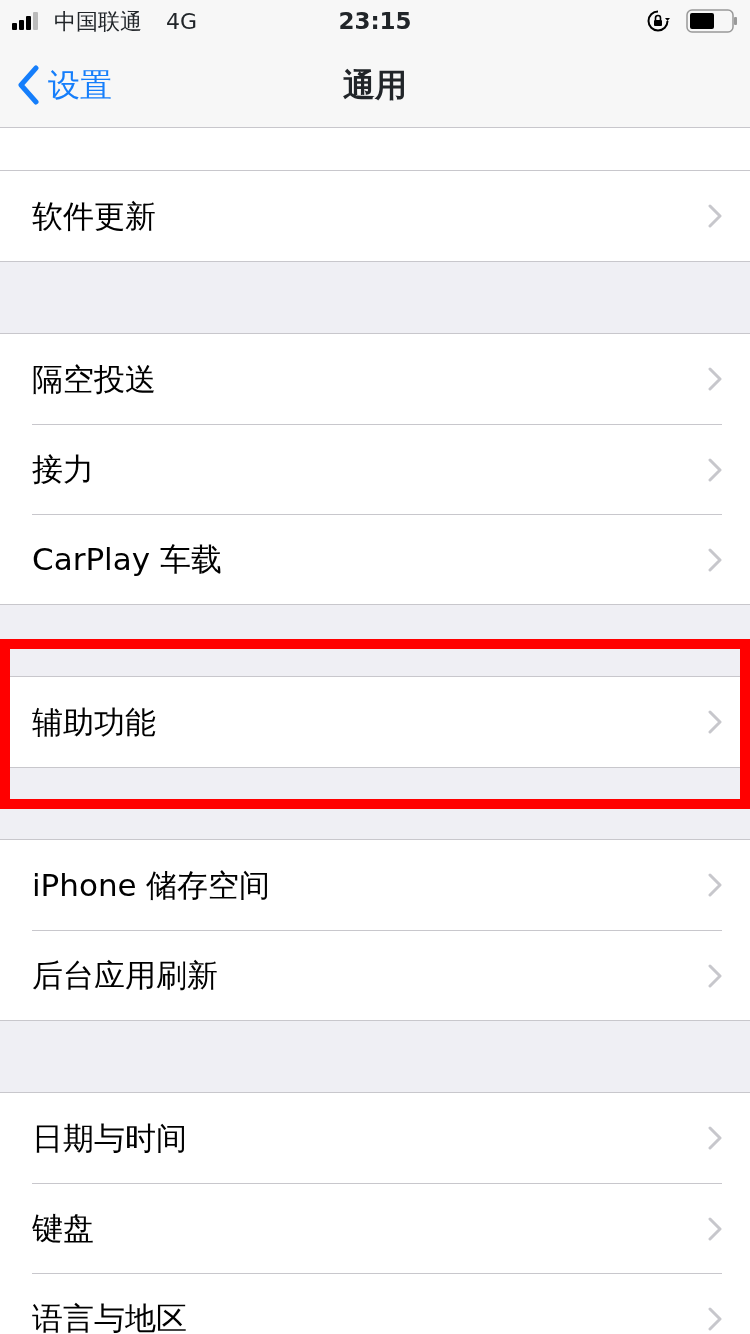 The image size is (750, 1334). Describe the element at coordinates (127, 560) in the screenshot. I see `row-label: CarPlay 车载` at that location.